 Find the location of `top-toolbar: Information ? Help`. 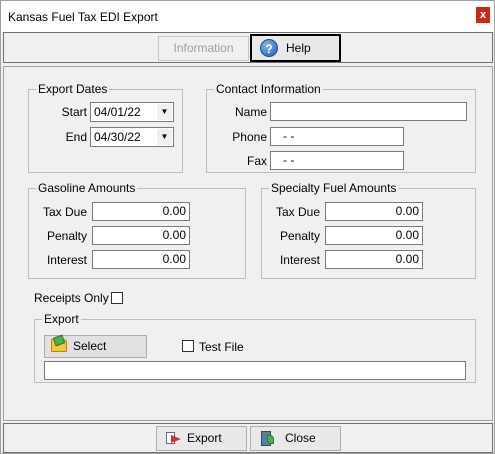

top-toolbar: Information ? Help is located at coordinates (248, 47).